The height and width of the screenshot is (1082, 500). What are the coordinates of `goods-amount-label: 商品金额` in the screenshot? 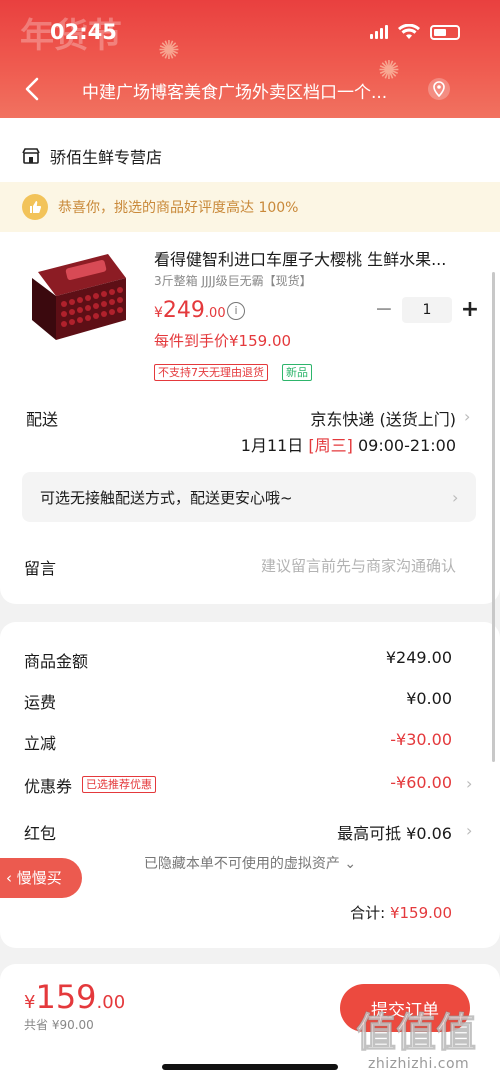 It's located at (56, 661).